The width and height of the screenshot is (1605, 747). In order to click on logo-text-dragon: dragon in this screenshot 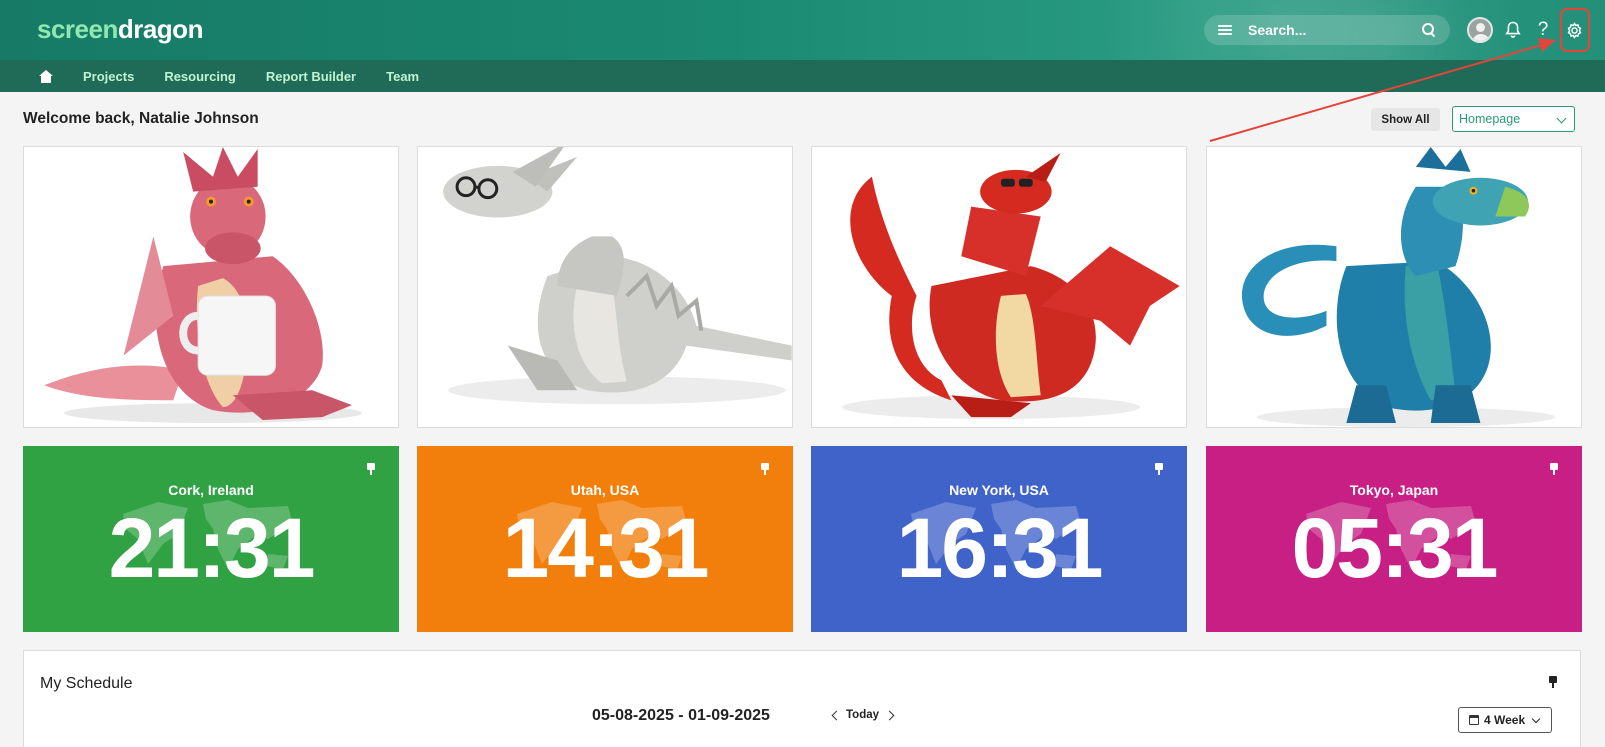, I will do `click(160, 29)`.